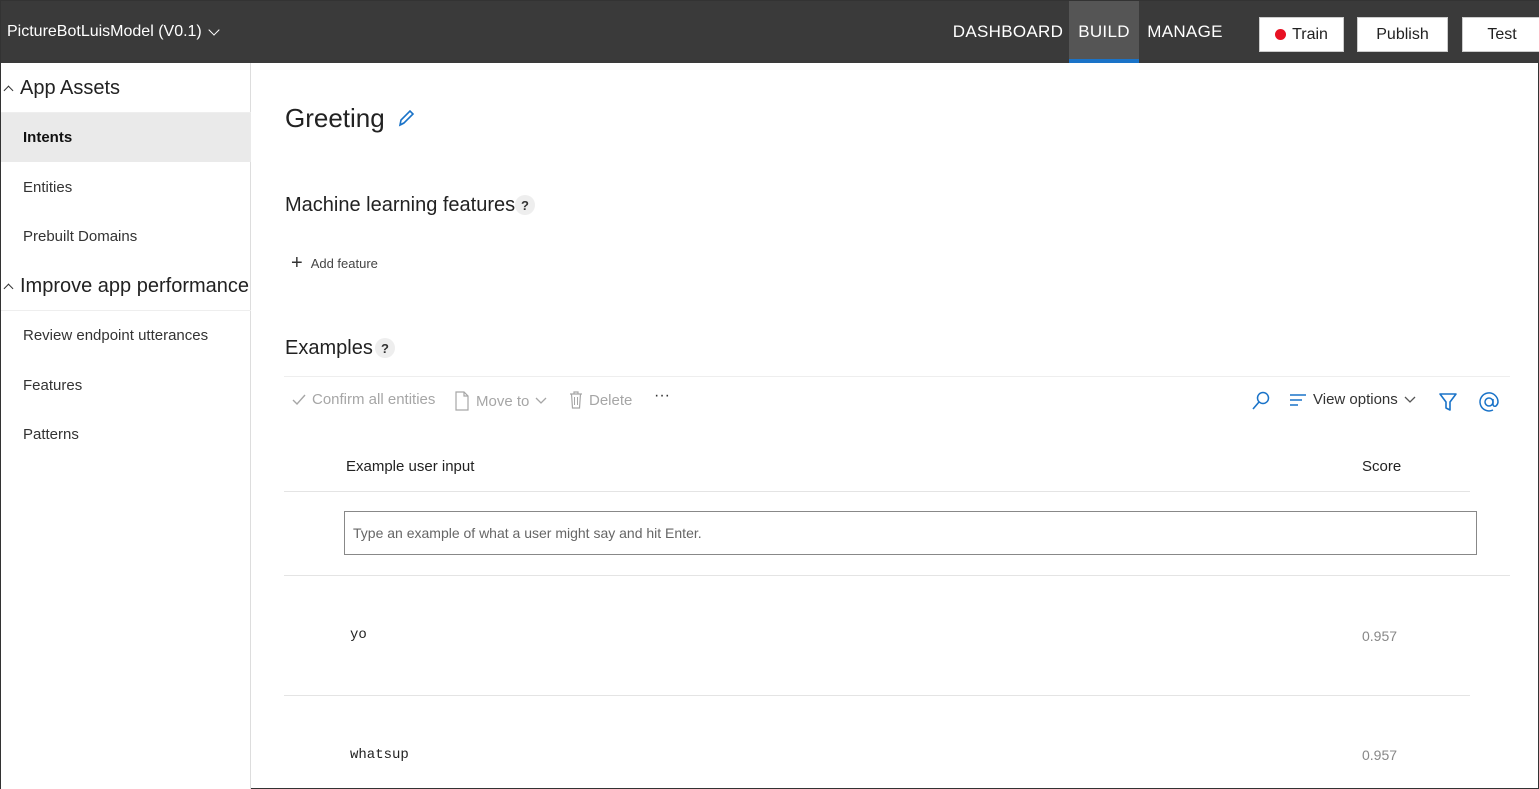 The width and height of the screenshot is (1539, 789). What do you see at coordinates (126, 335) in the screenshot?
I see `sidebar-item-review-endpoint: Review endpoint utterances` at bounding box center [126, 335].